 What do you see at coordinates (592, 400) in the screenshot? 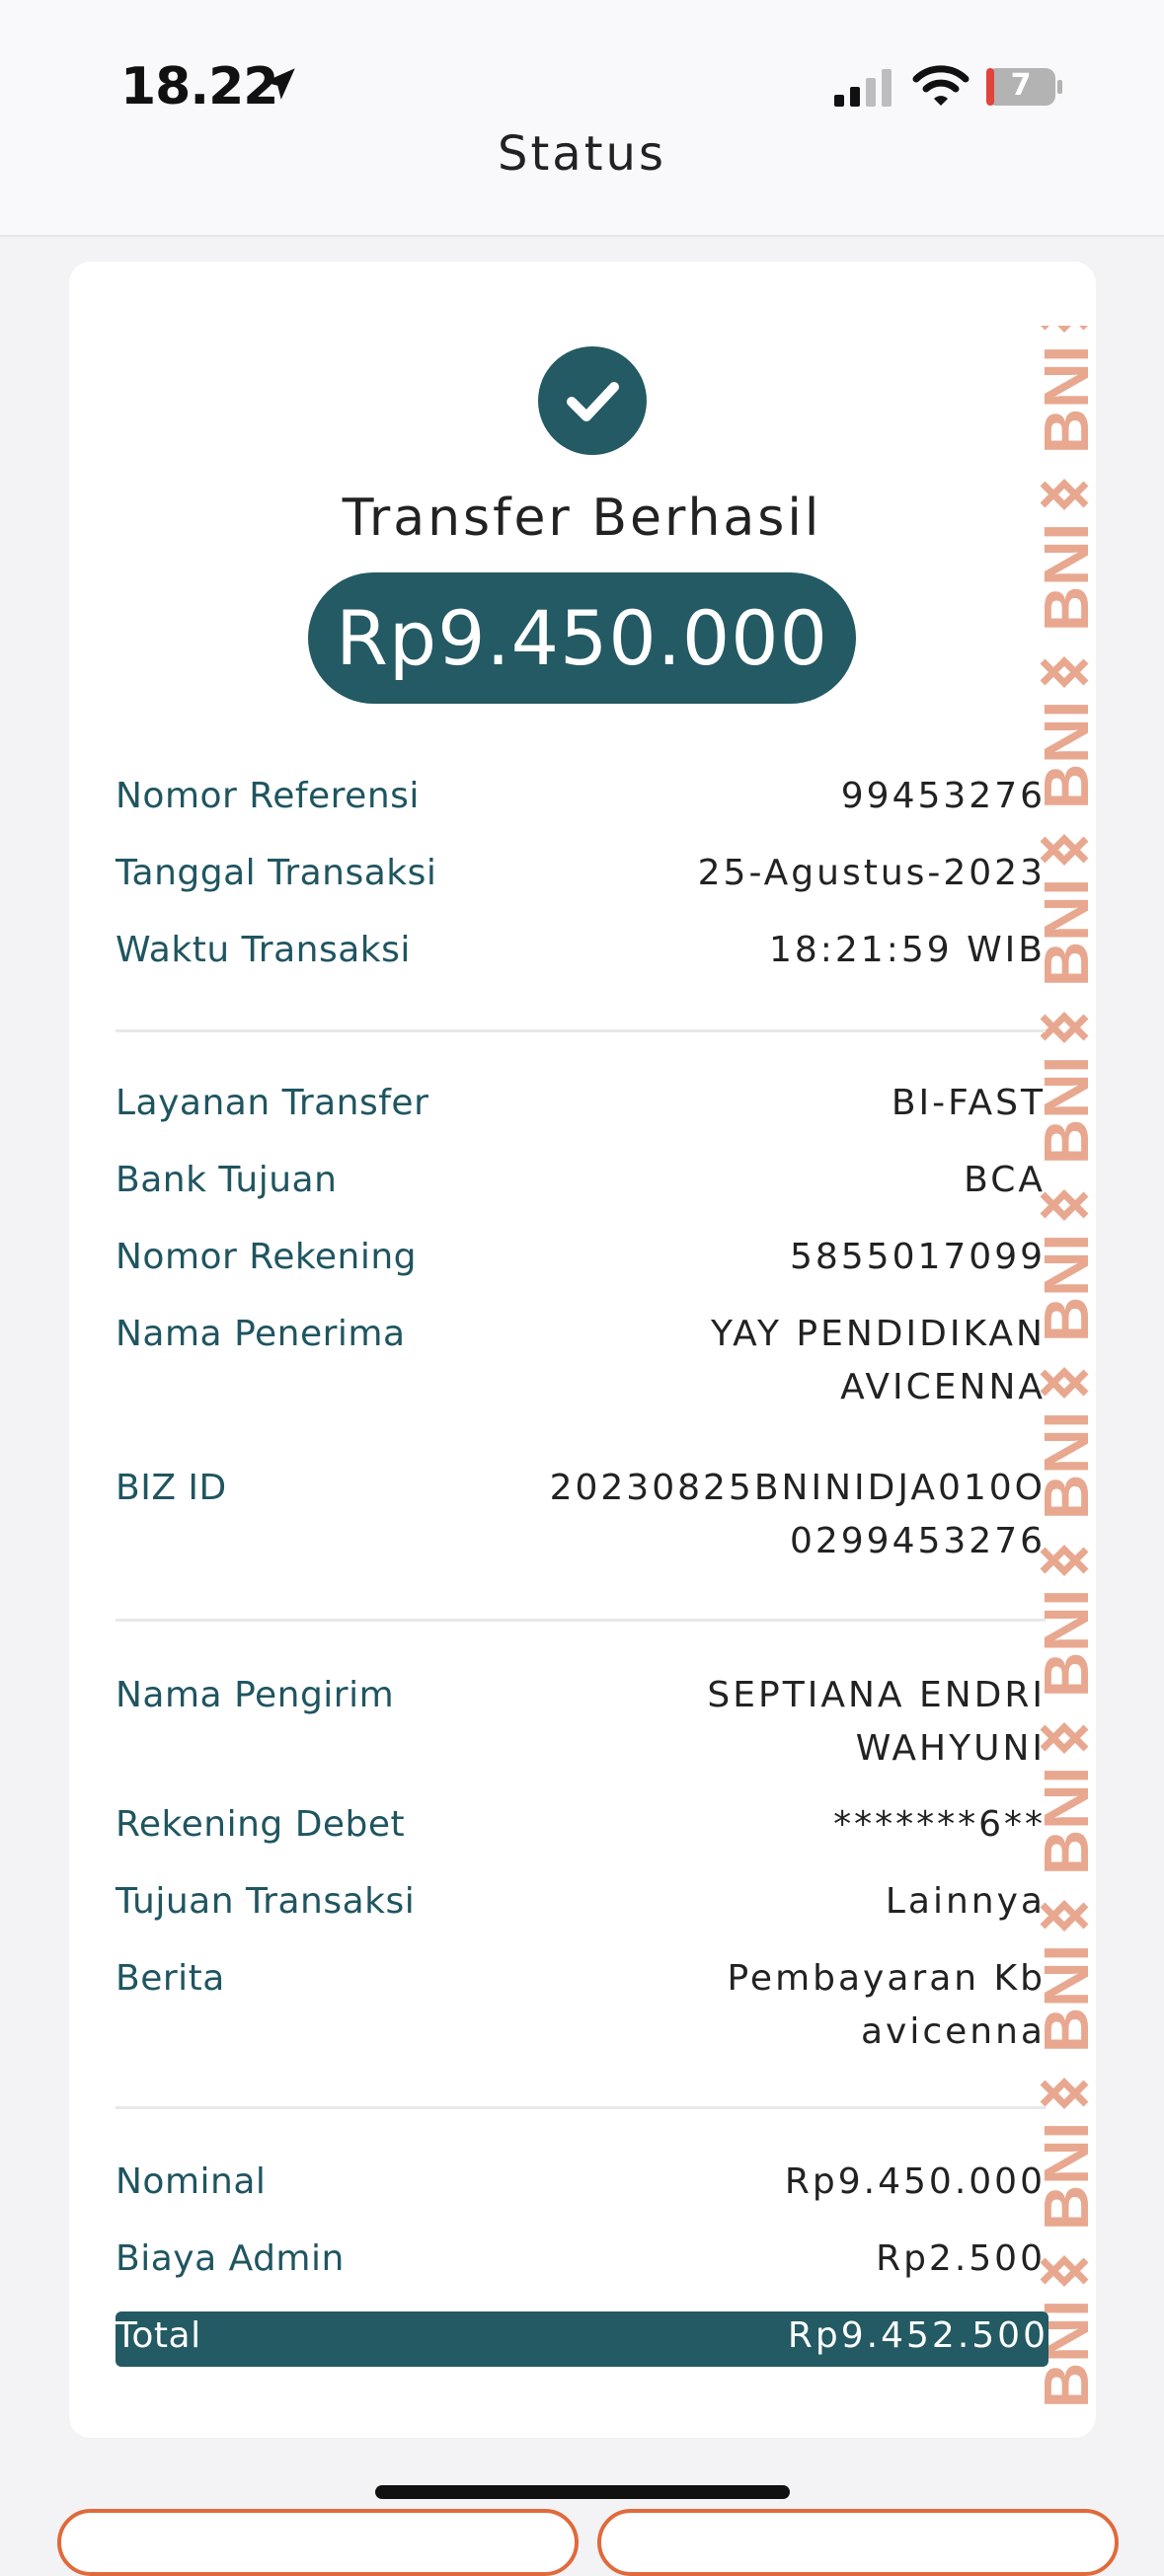
I see `success-check-icon` at bounding box center [592, 400].